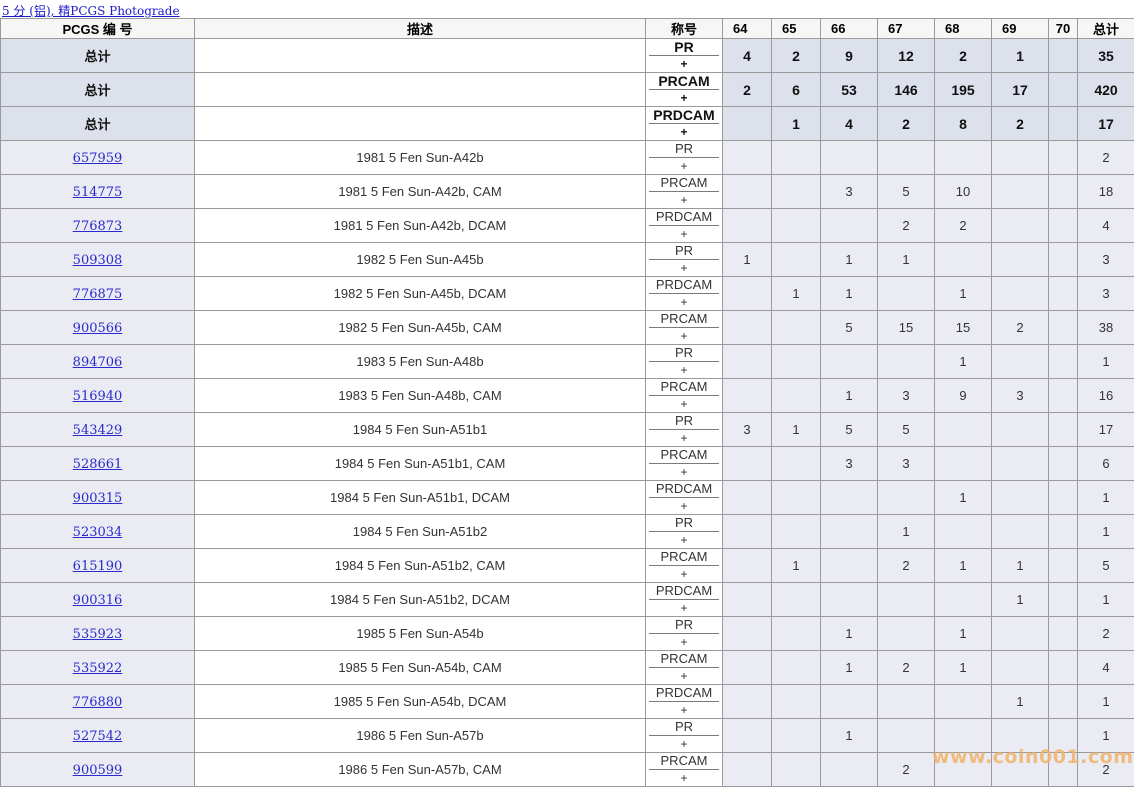 This screenshot has height=787, width=1134. What do you see at coordinates (567, 362) in the screenshot?
I see `table-row: 8947061983 5 Fen Sun-A48bPR+11` at bounding box center [567, 362].